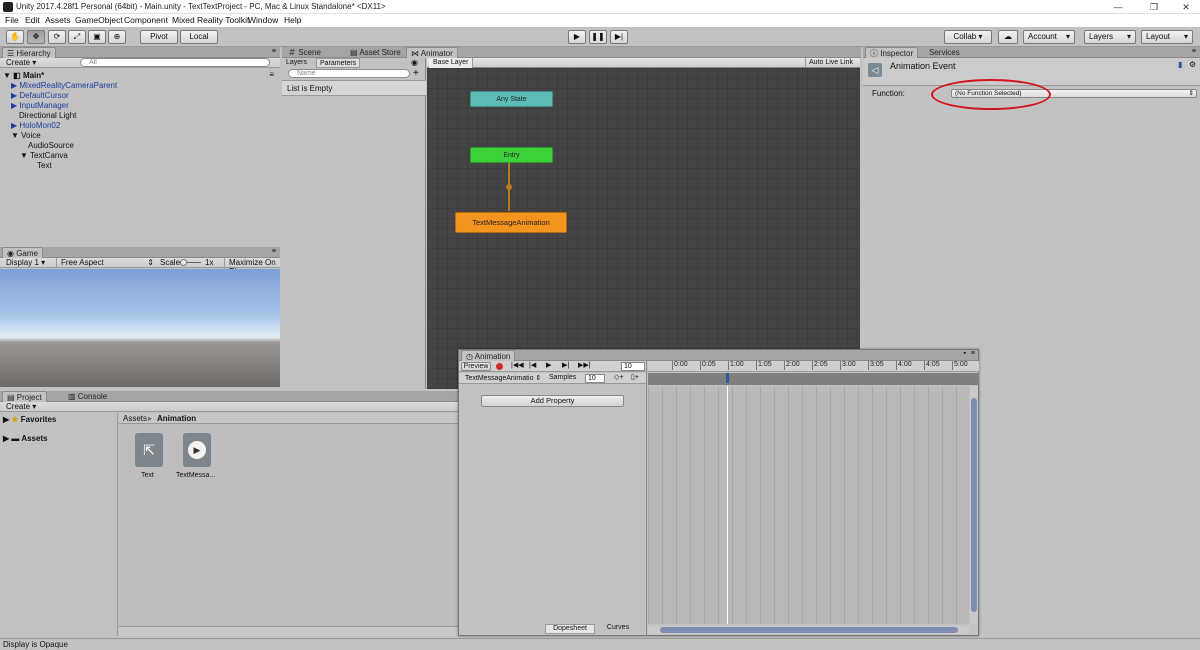 This screenshot has width=1200, height=650. Describe the element at coordinates (349, 73) in the screenshot. I see `parameter-search-input: Name` at that location.